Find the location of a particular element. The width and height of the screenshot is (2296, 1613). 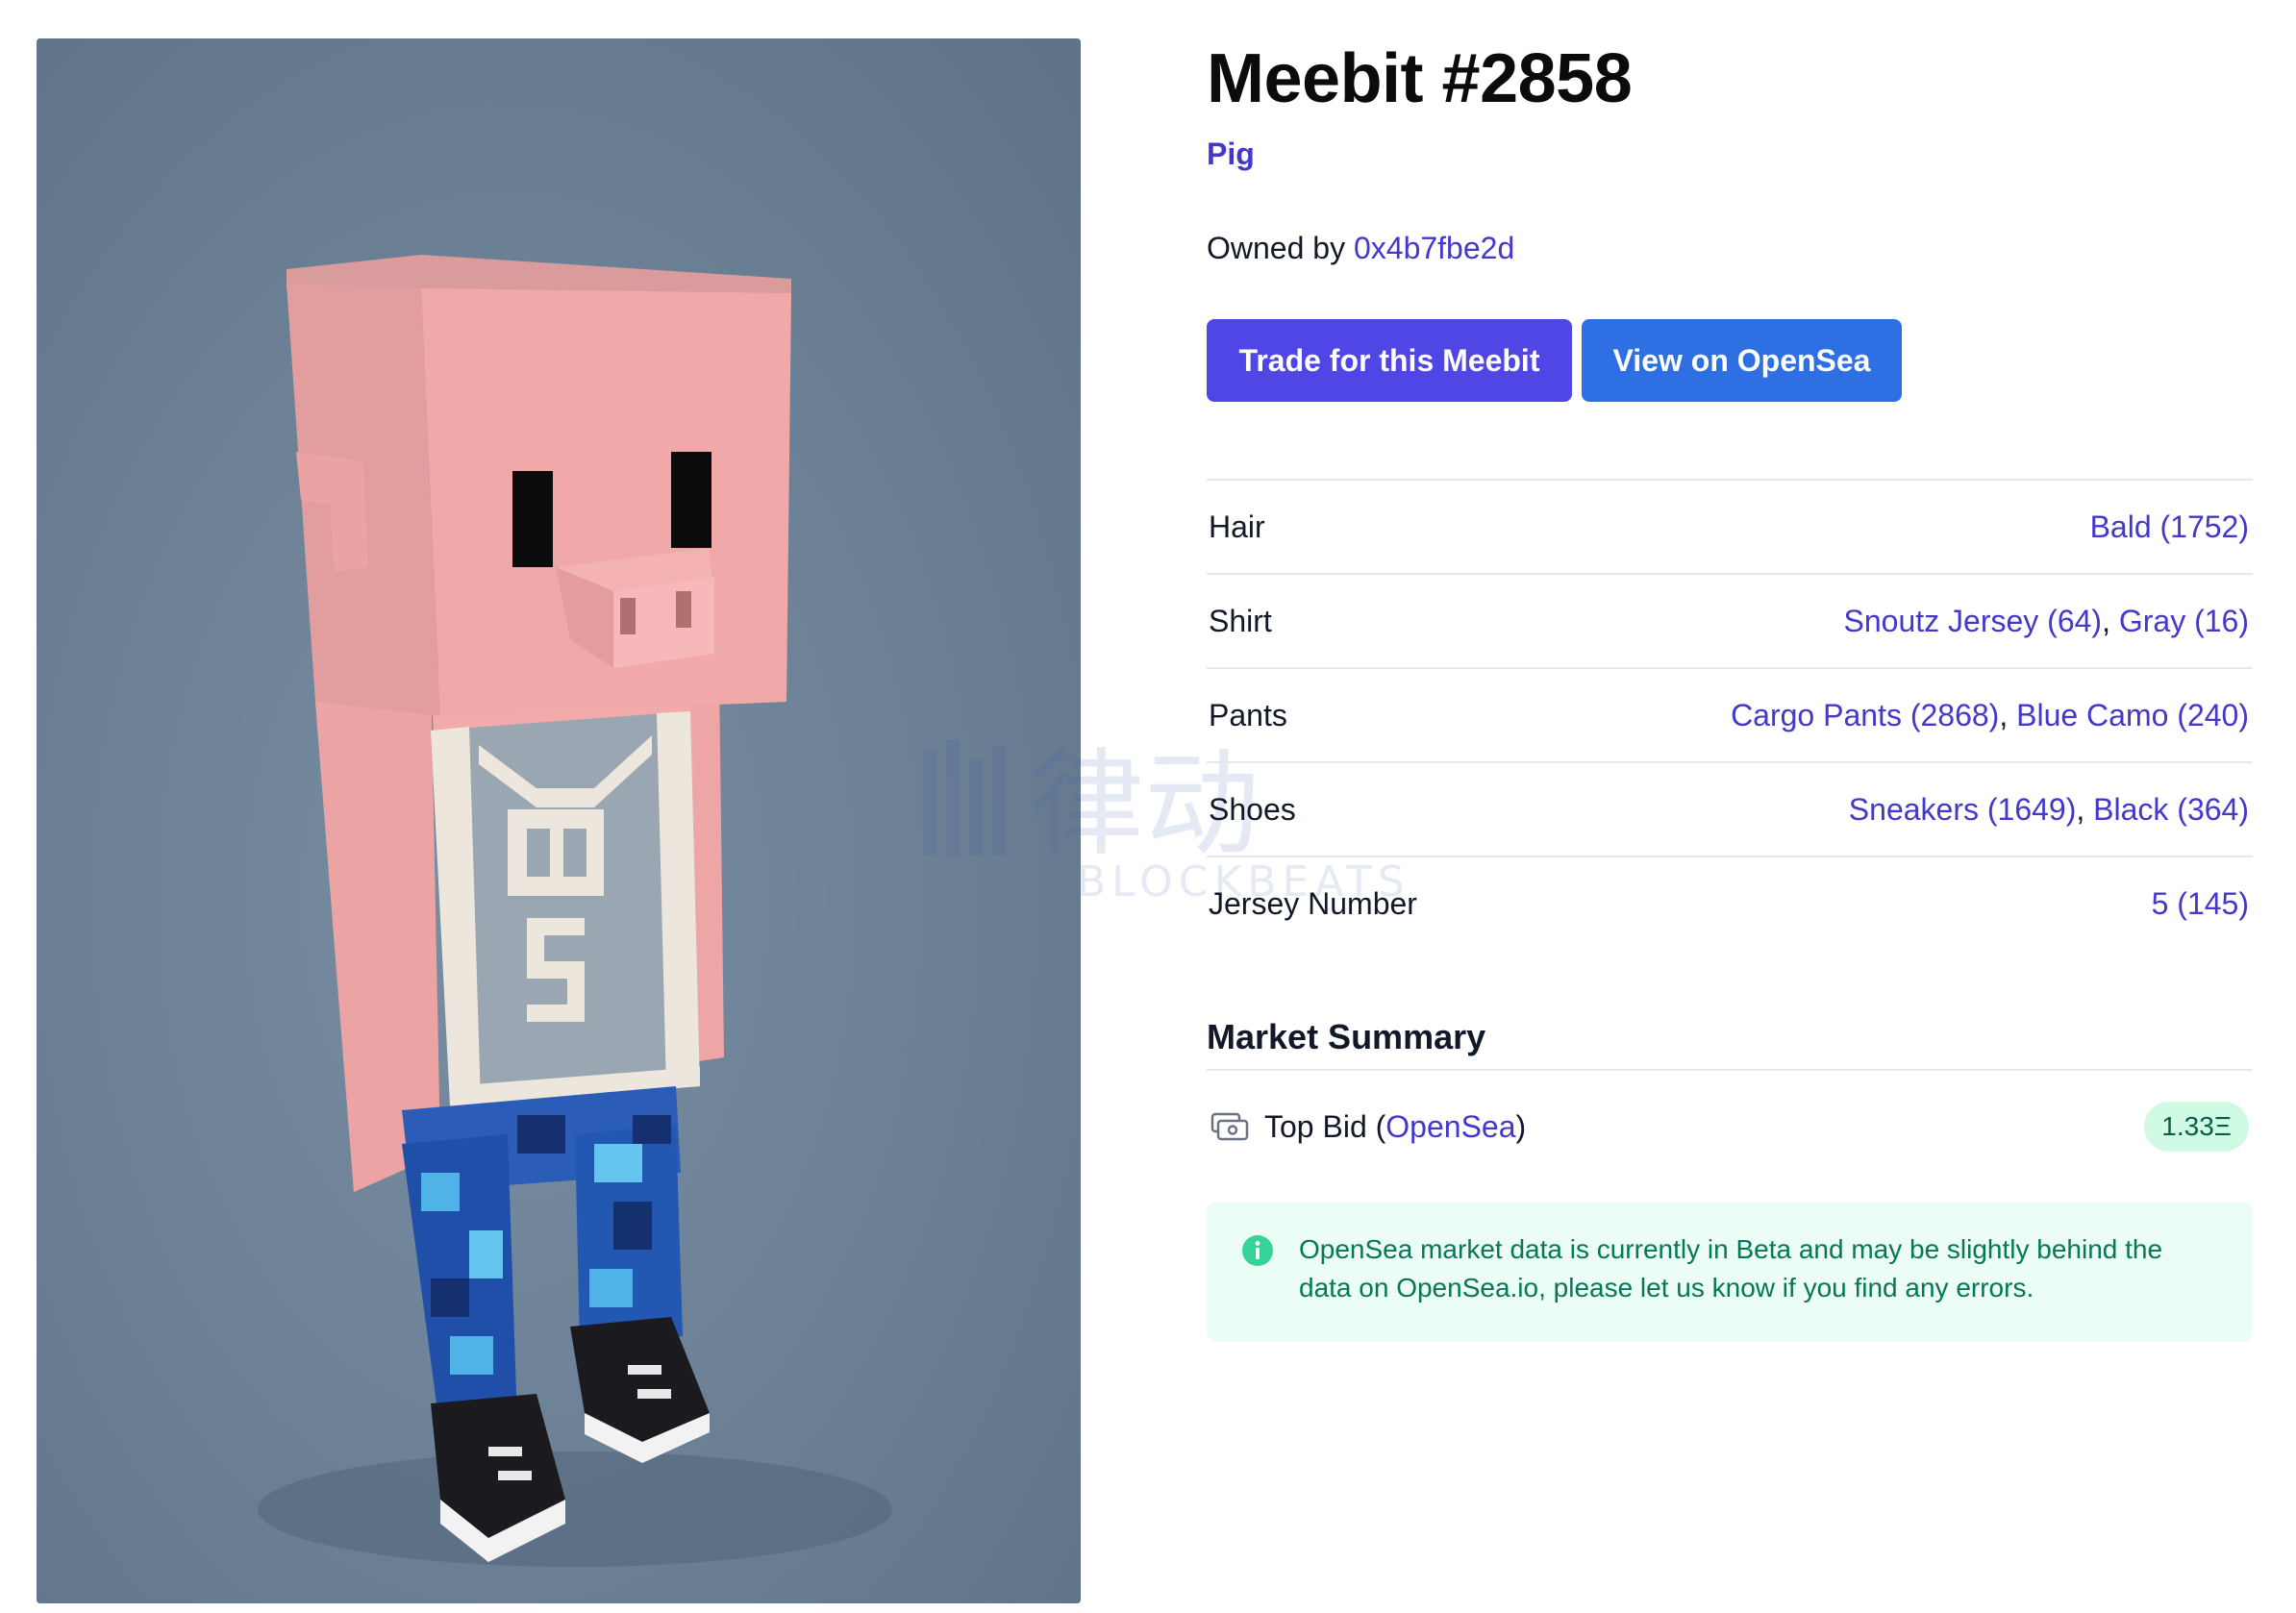

trait-value-link: Snoutz Jersey (64) is located at coordinates (1973, 621).